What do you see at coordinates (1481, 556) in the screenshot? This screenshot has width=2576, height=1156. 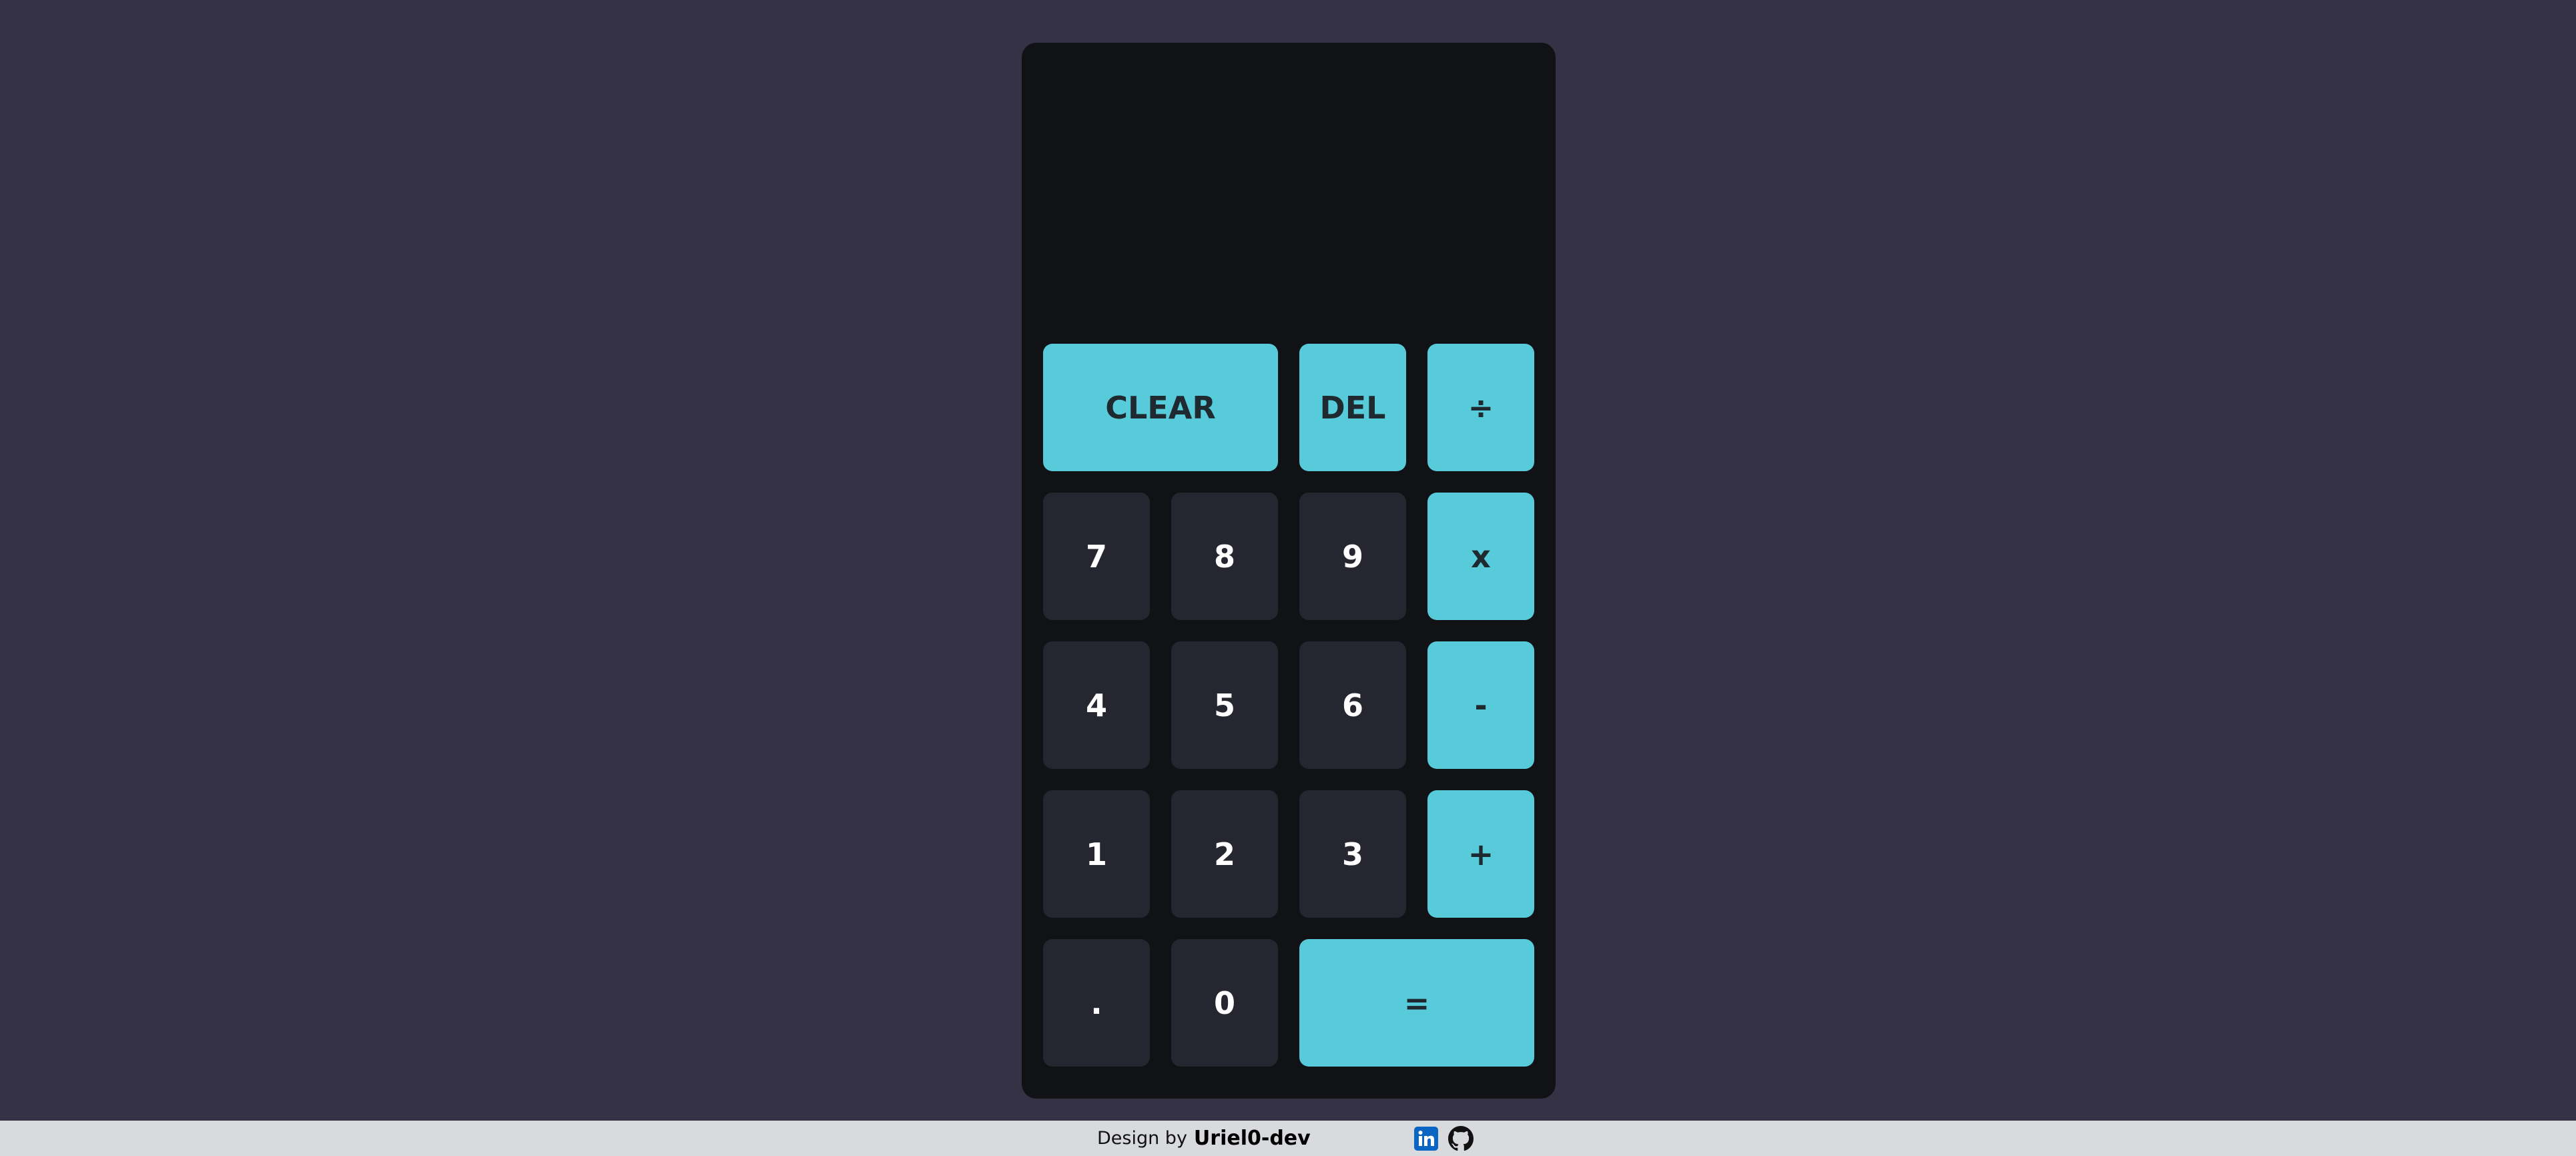 I see `multiply-button: x` at bounding box center [1481, 556].